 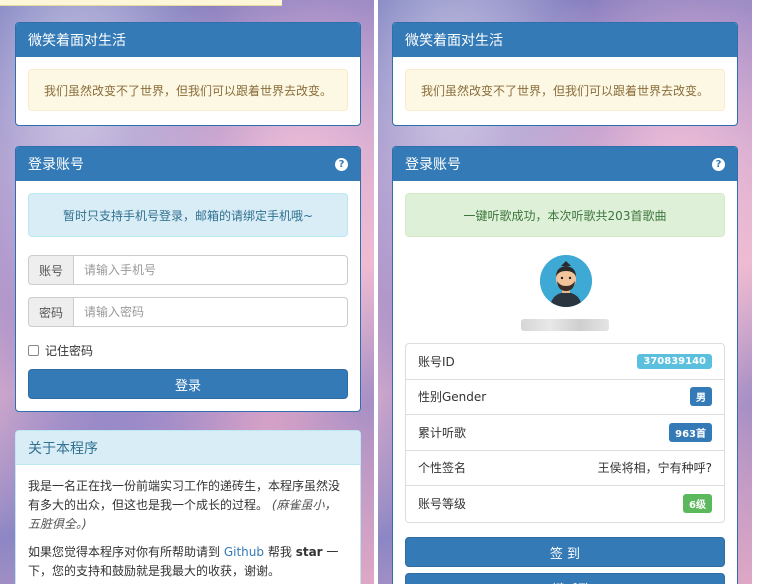 What do you see at coordinates (69, 351) in the screenshot?
I see `remember-label: 记住密码` at bounding box center [69, 351].